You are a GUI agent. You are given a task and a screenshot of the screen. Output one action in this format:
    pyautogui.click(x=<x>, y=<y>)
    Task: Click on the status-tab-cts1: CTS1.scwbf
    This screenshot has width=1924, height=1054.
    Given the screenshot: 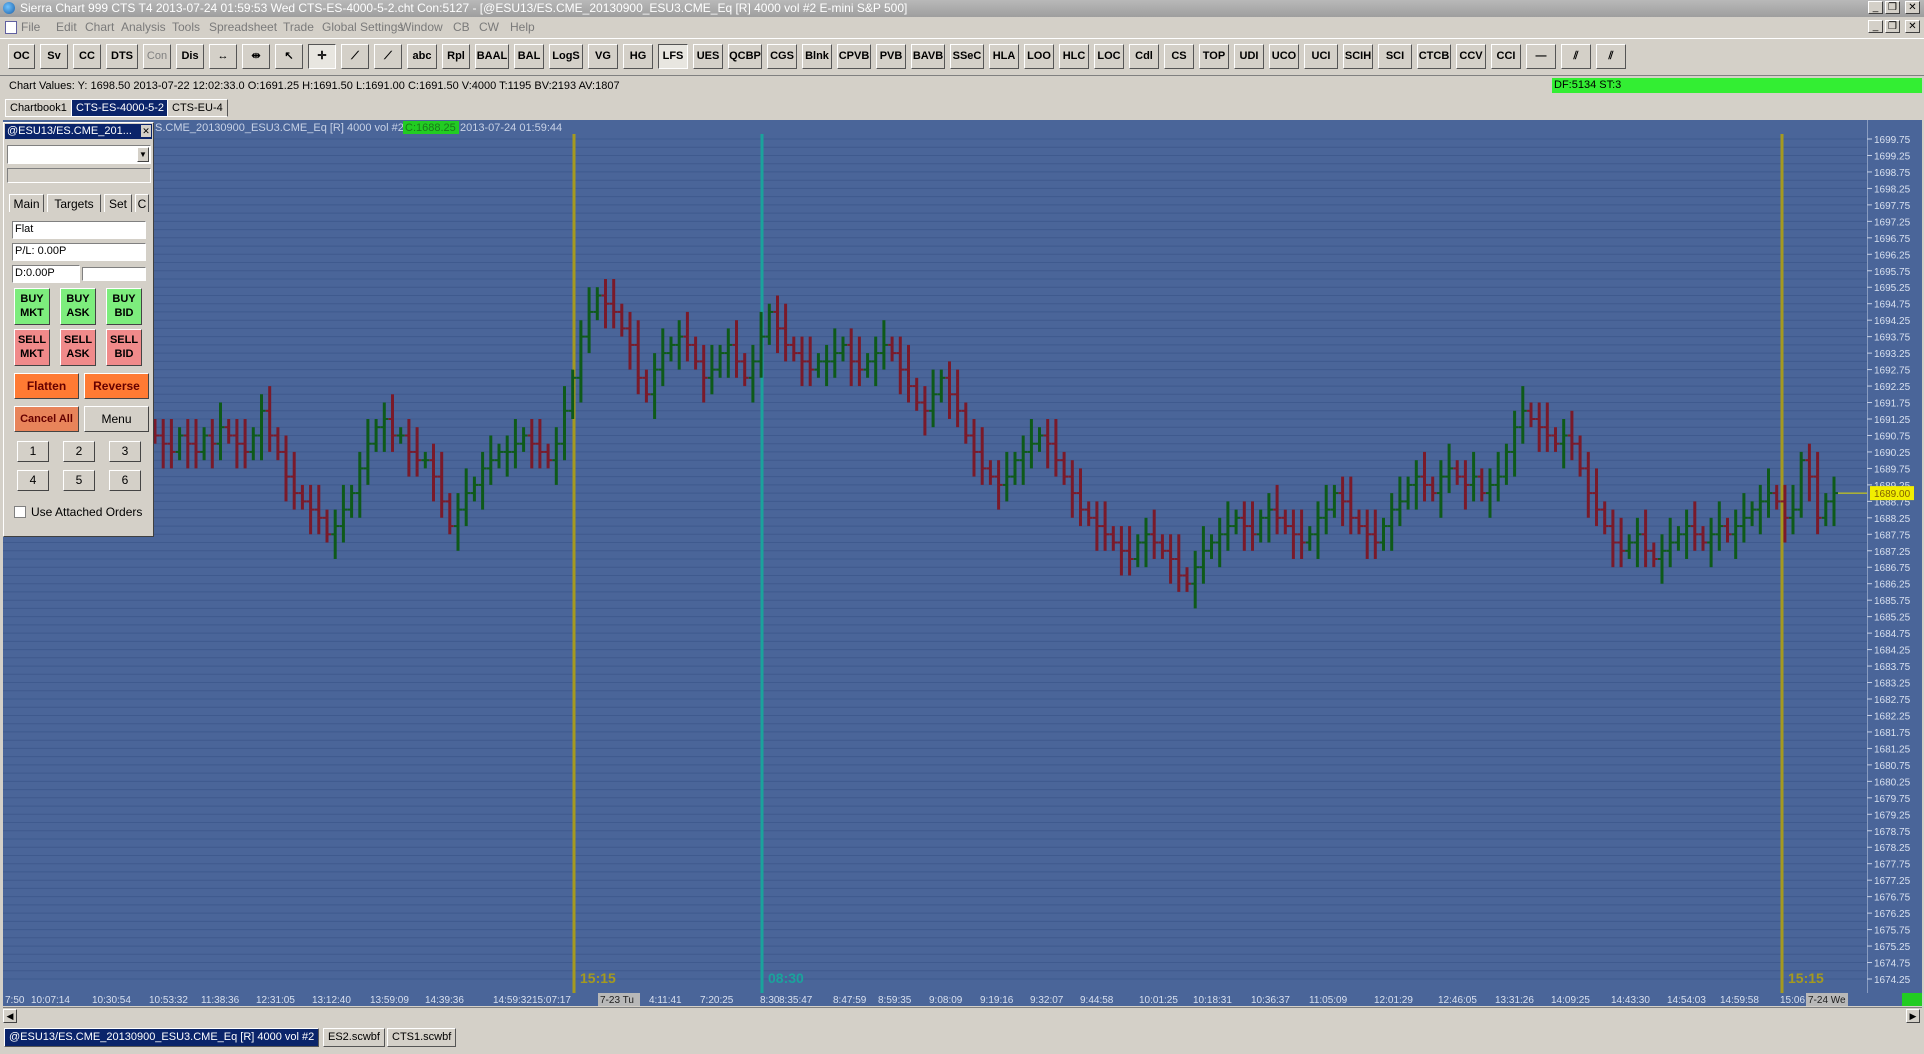 What is the action you would take?
    pyautogui.click(x=422, y=1037)
    